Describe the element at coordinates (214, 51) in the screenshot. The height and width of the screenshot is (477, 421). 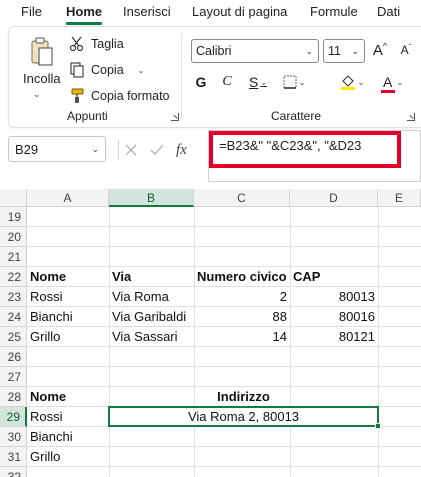
I see `font-name-value: Calibri` at that location.